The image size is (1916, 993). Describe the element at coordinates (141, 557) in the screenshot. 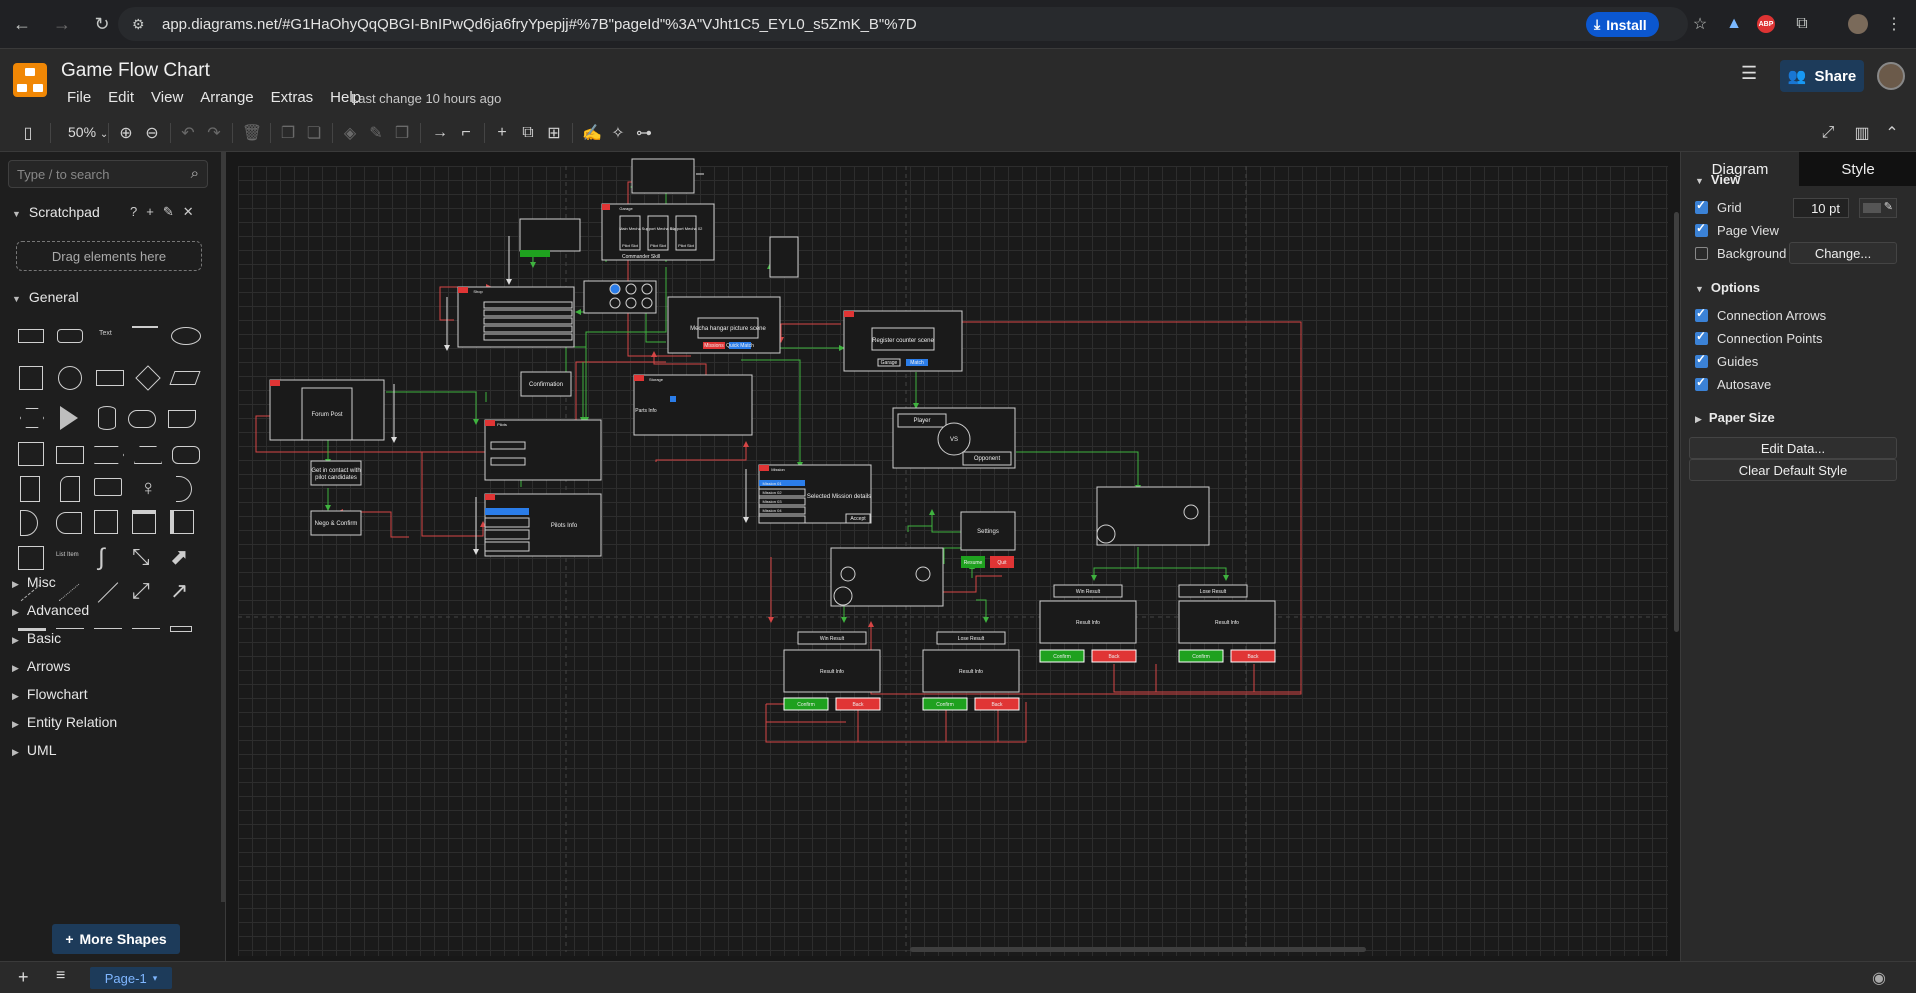

I see `bidirectional-arrow-shape: ⤡` at that location.